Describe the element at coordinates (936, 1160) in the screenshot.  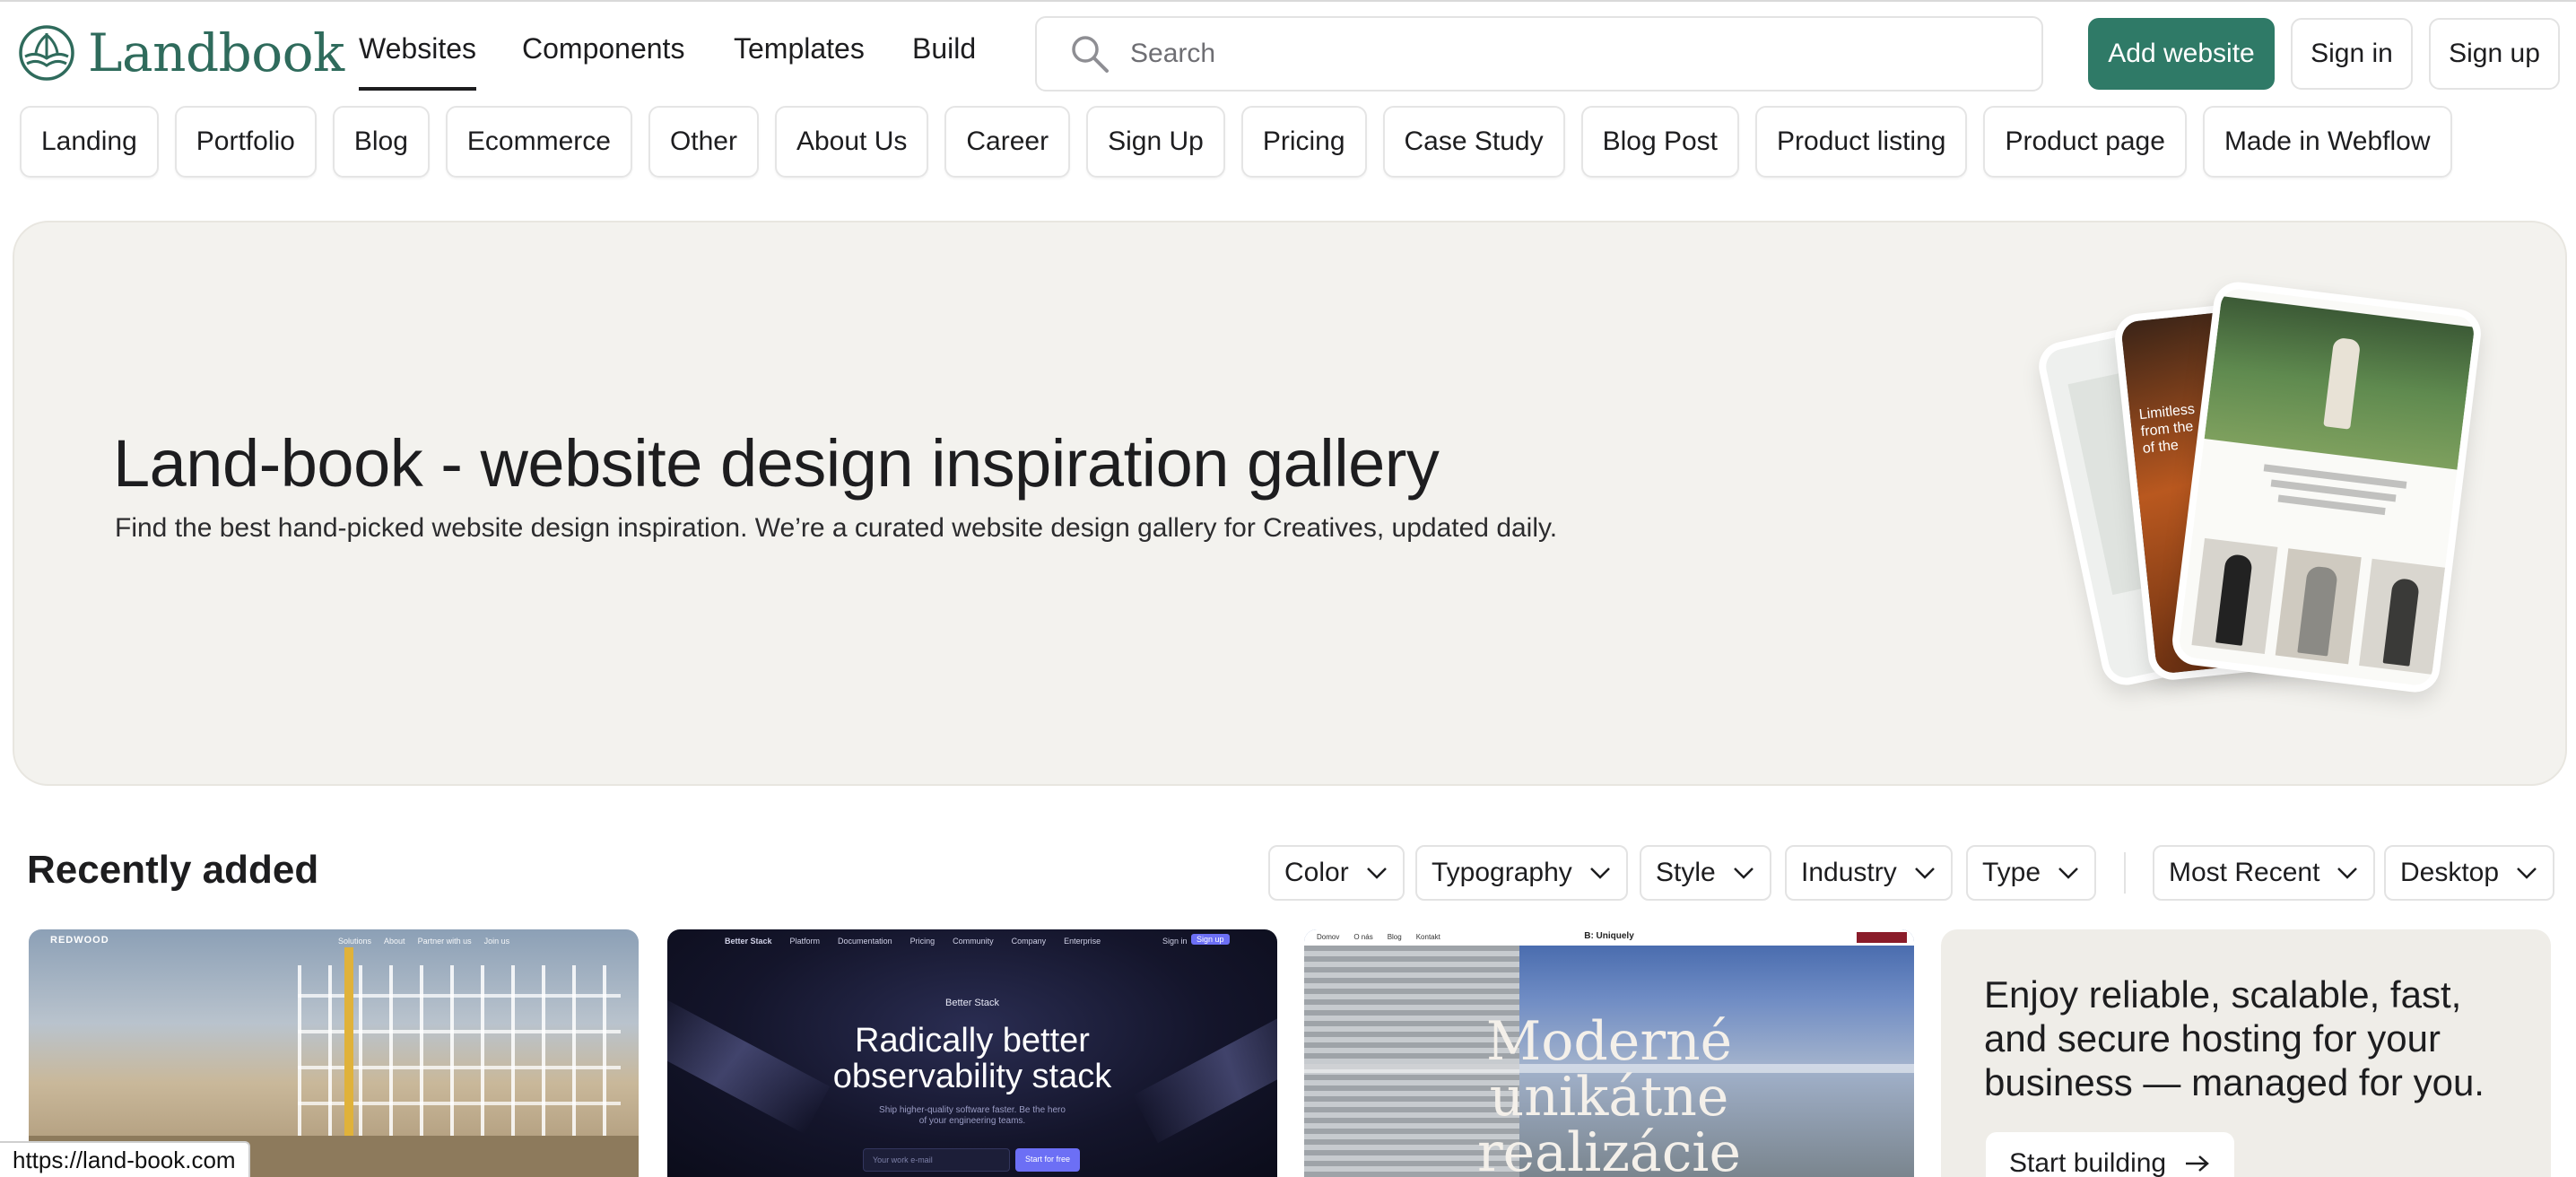
I see `thumbnail-email-input: Your work e-mail` at that location.